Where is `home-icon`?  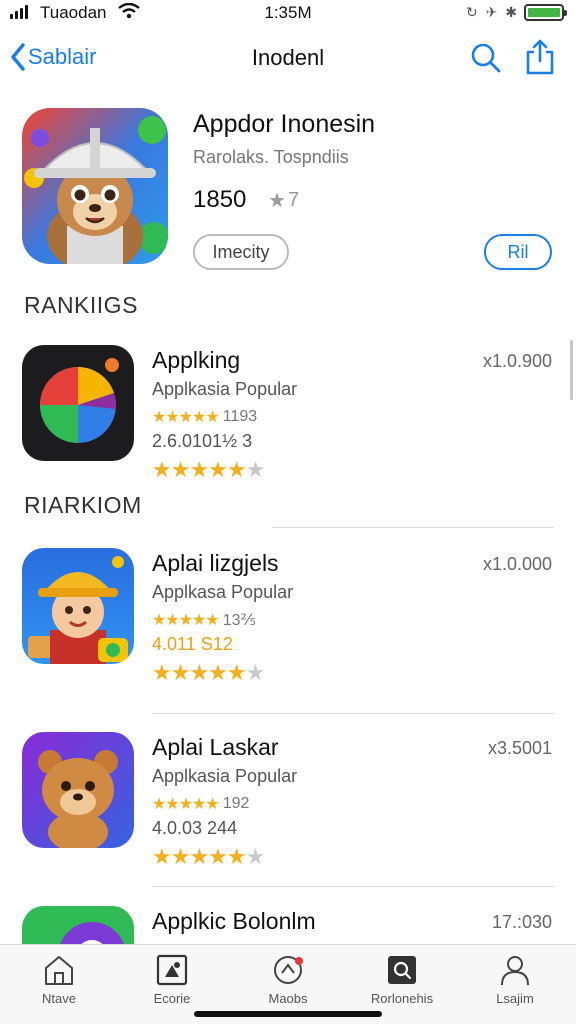 home-icon is located at coordinates (59, 970).